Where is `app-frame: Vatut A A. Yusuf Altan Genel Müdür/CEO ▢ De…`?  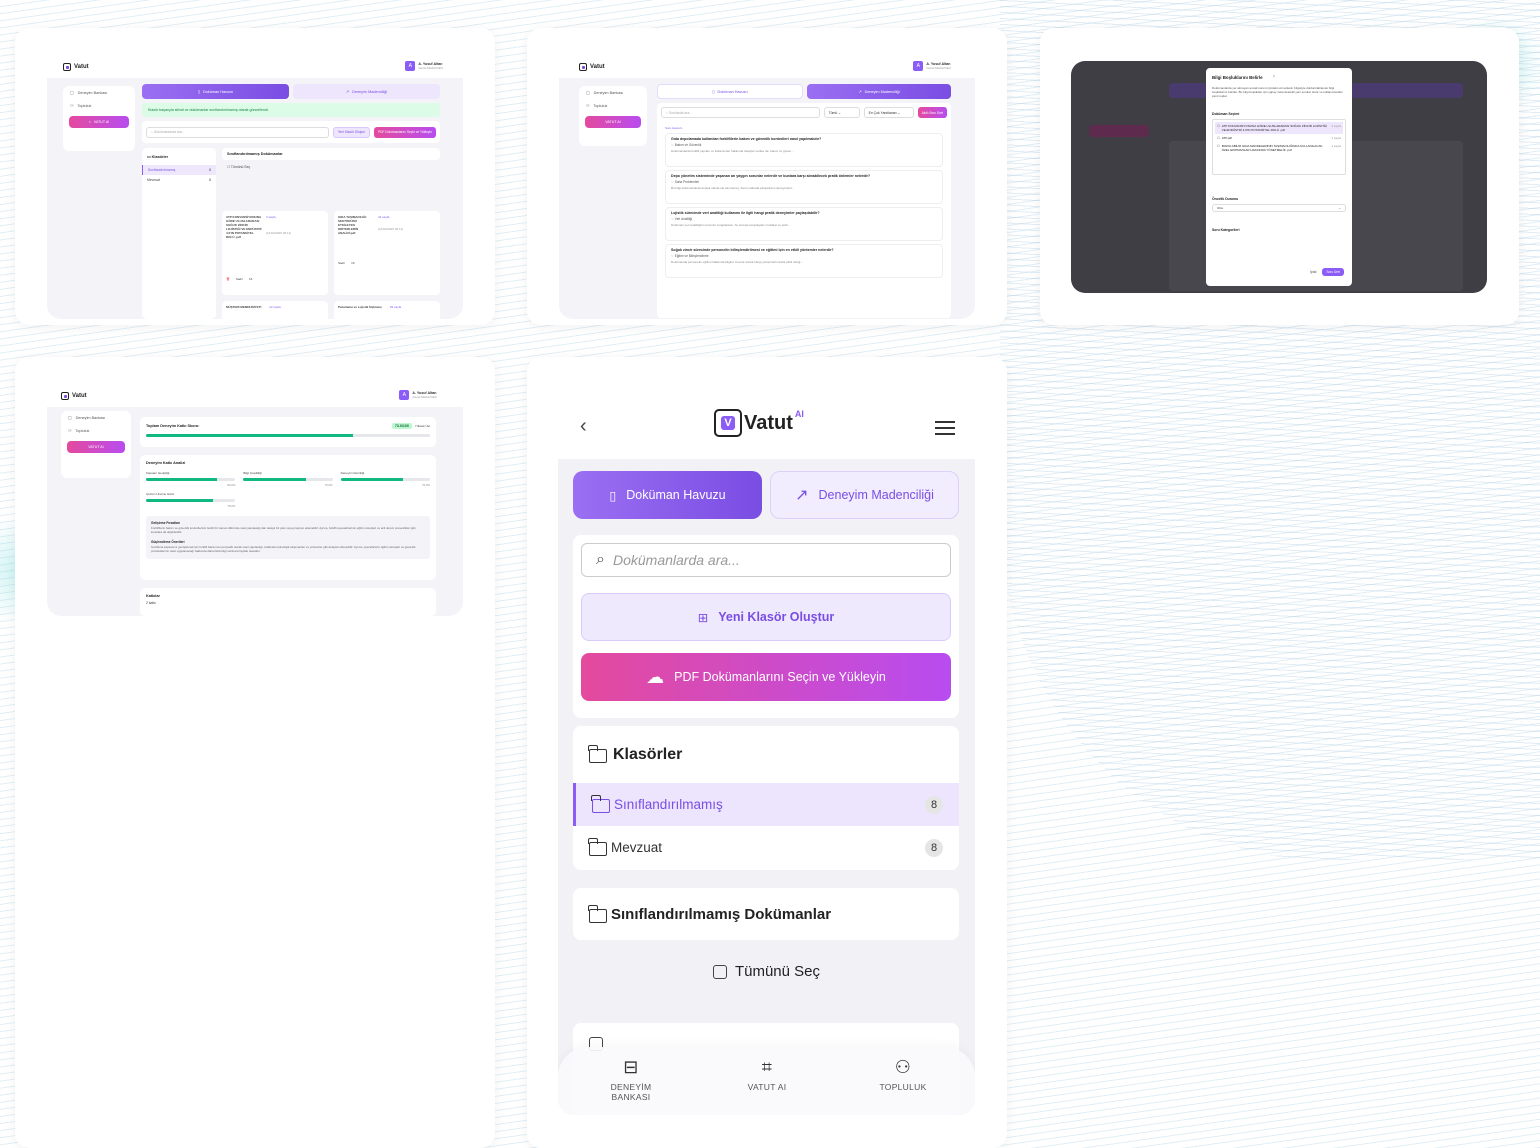
app-frame: Vatut A A. Yusuf Altan Genel Müdür/CEO ▢ De… is located at coordinates (767, 187).